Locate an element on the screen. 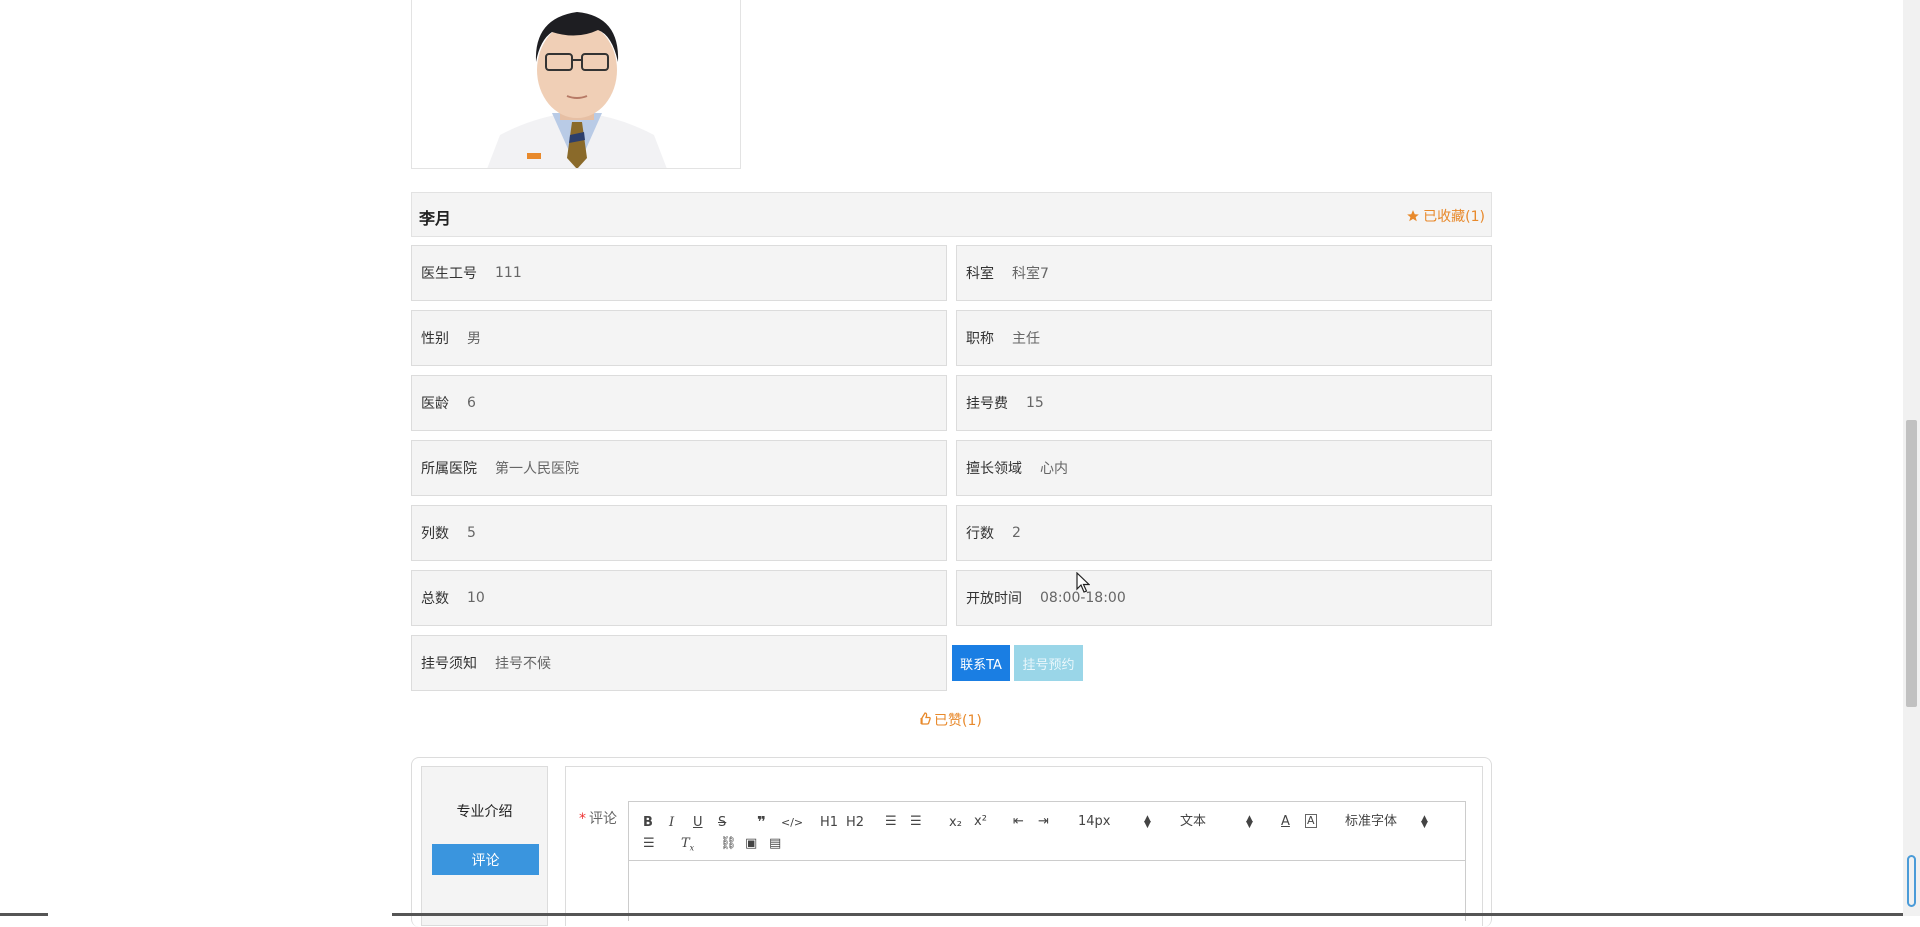 This screenshot has width=1920, height=927. info-label: 开放时间 is located at coordinates (994, 599).